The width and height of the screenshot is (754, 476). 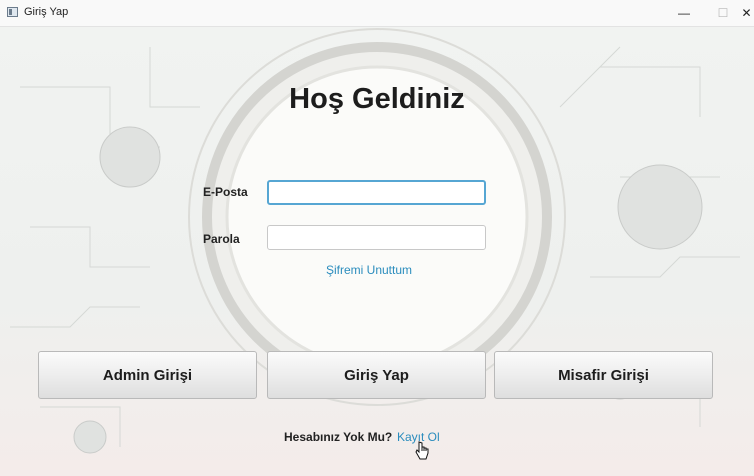 I want to click on login-button: Giriş Yap, so click(x=376, y=375).